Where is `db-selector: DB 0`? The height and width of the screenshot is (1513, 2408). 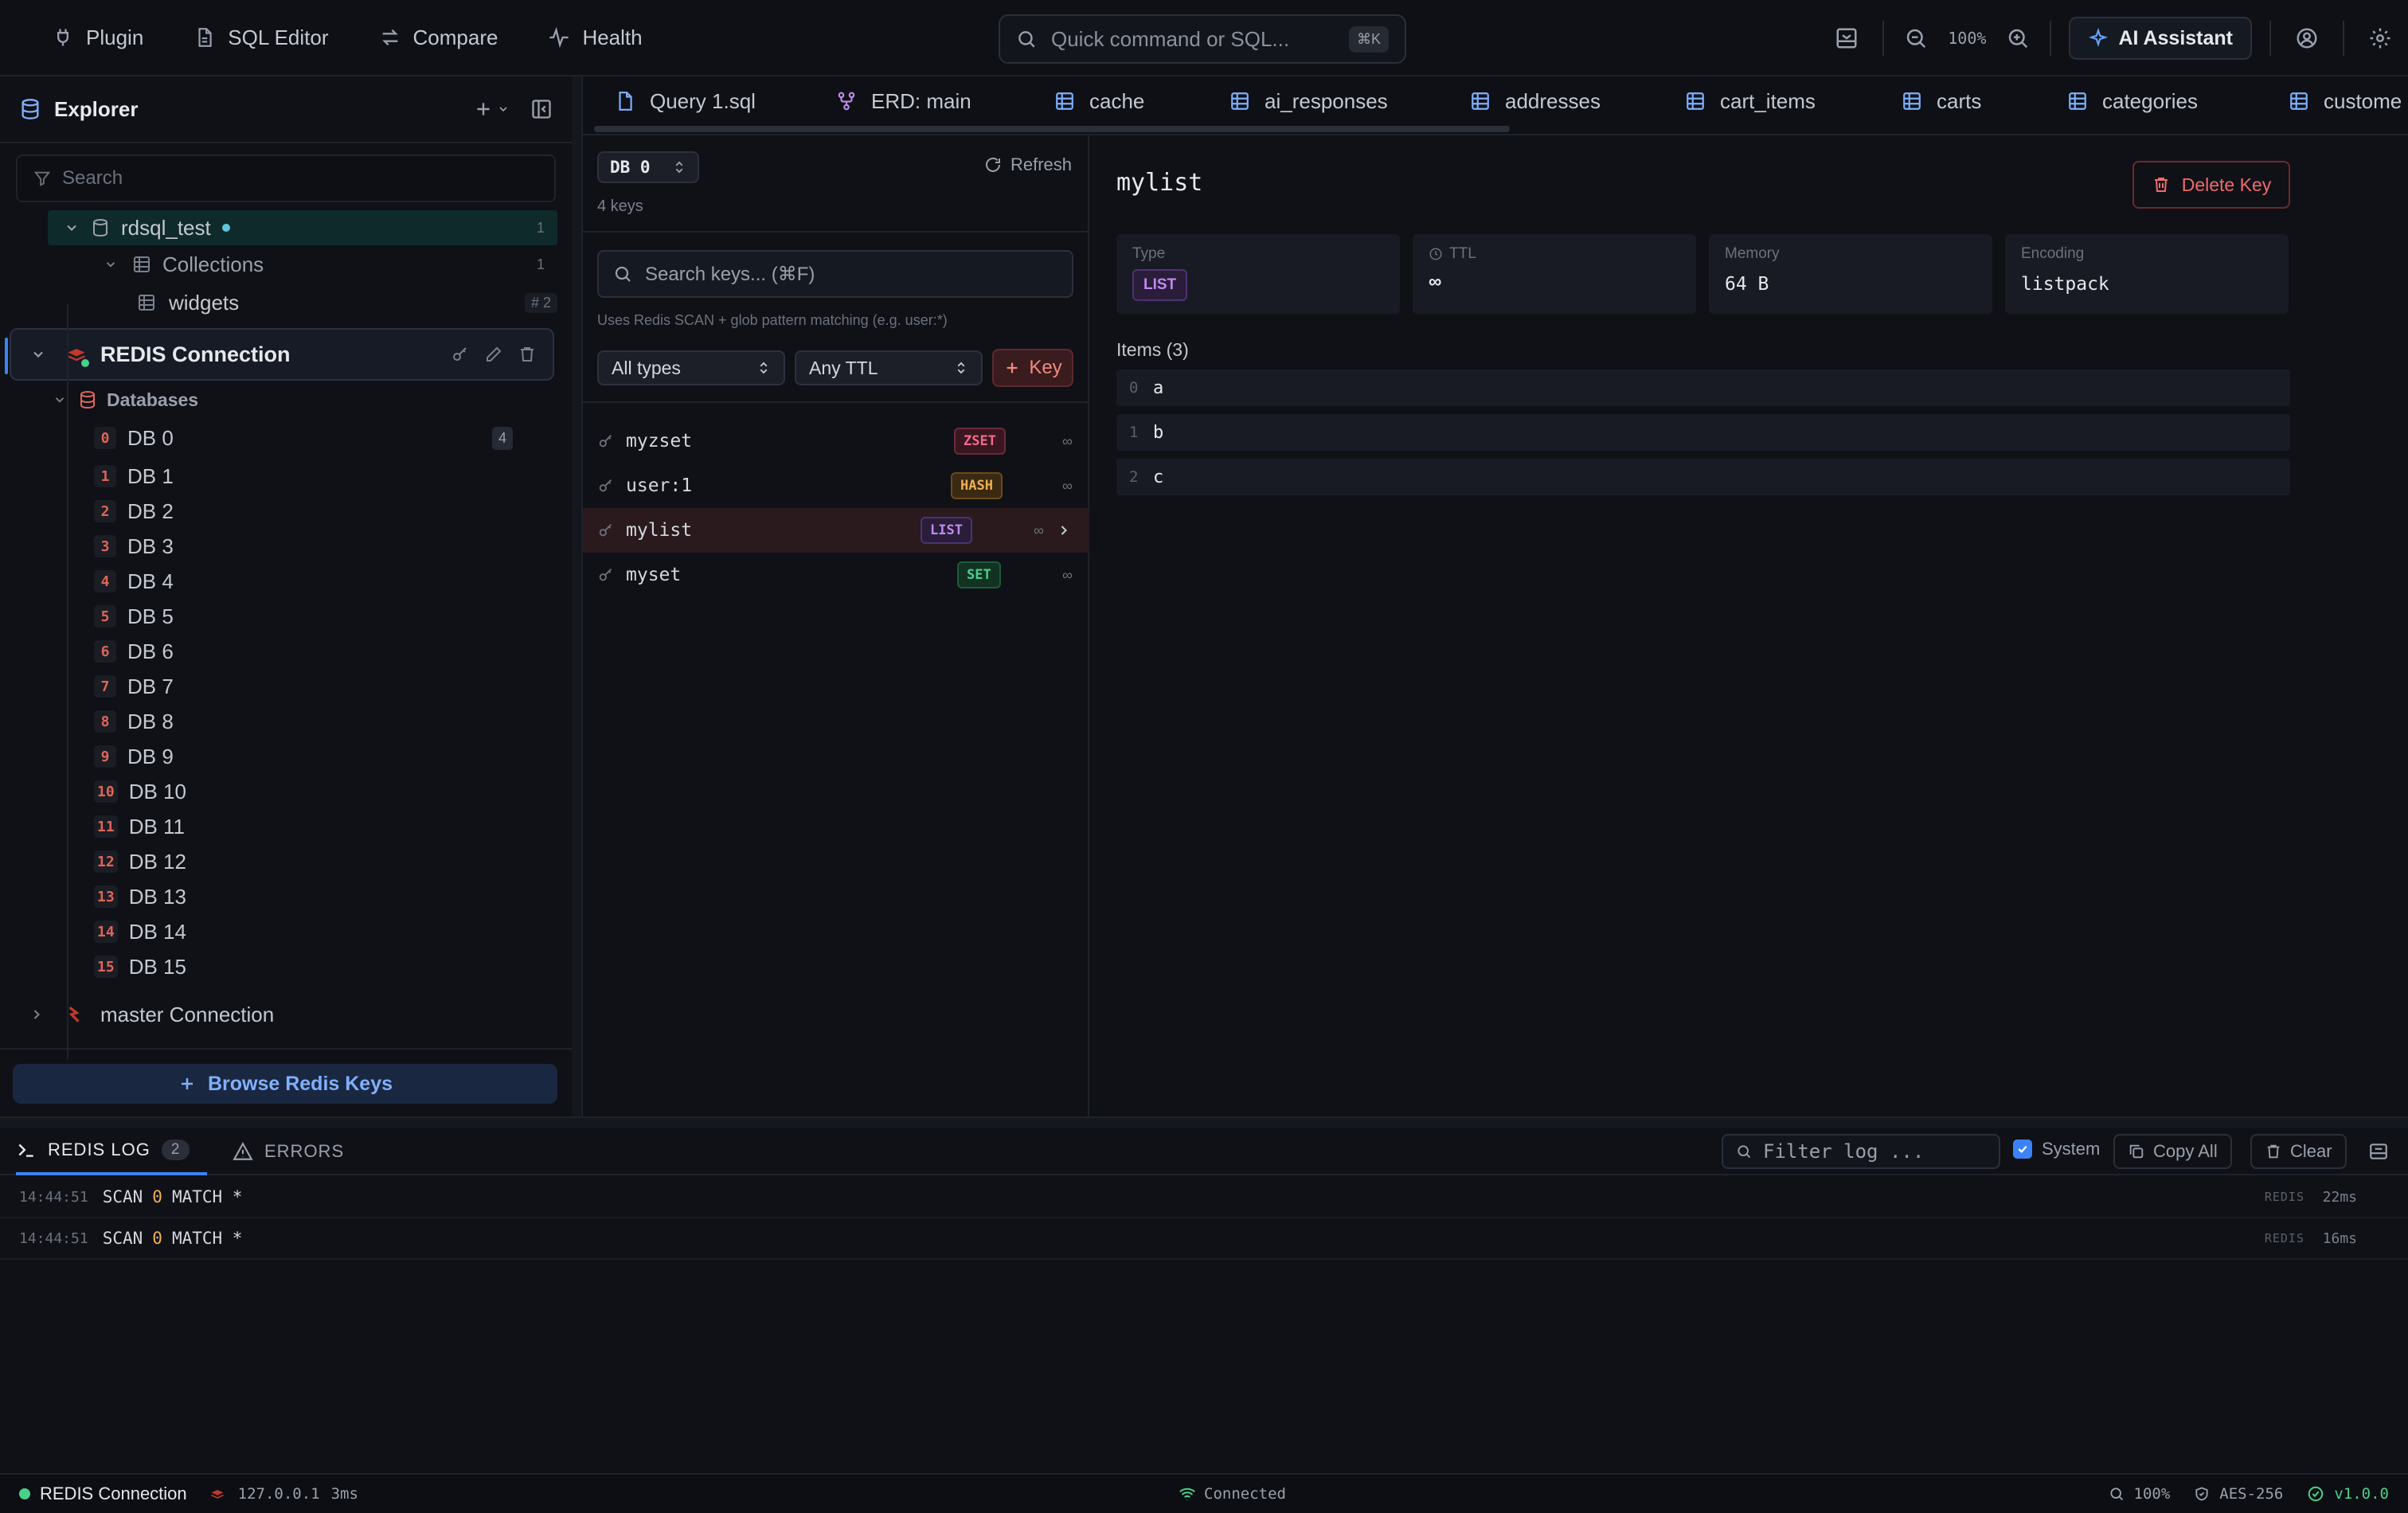
db-selector: DB 0 is located at coordinates (648, 167).